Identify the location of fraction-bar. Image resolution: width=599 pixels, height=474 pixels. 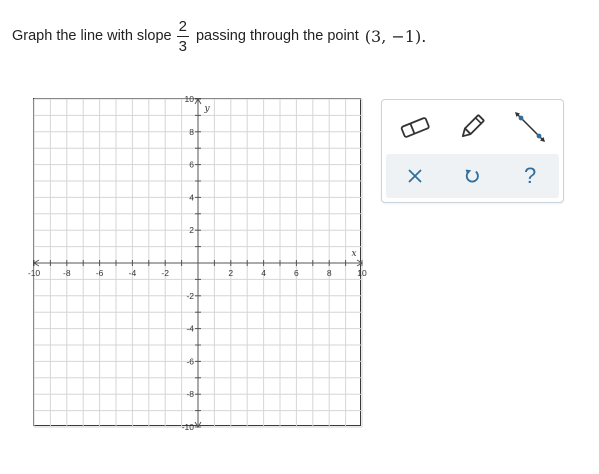
(182, 36).